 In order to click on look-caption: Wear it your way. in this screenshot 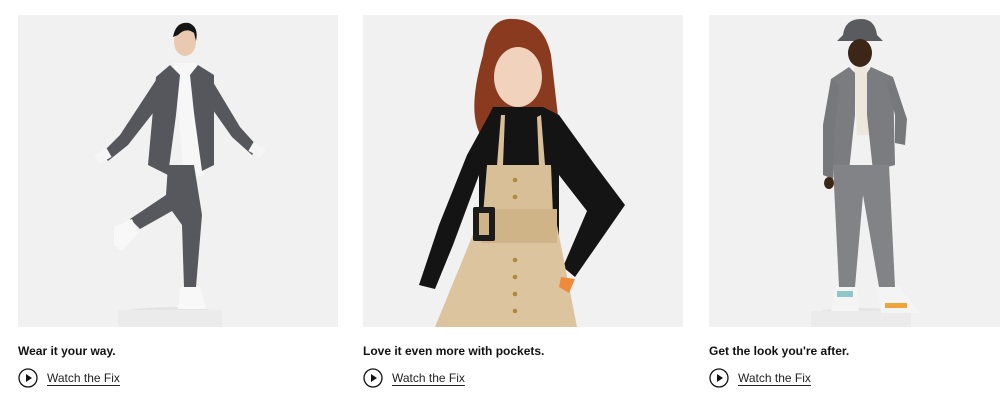, I will do `click(67, 351)`.